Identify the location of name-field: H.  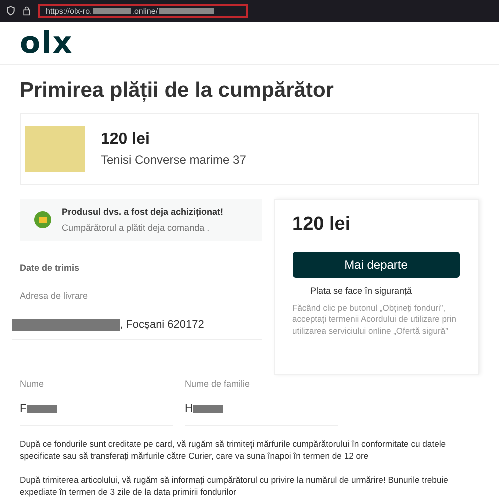
(261, 414).